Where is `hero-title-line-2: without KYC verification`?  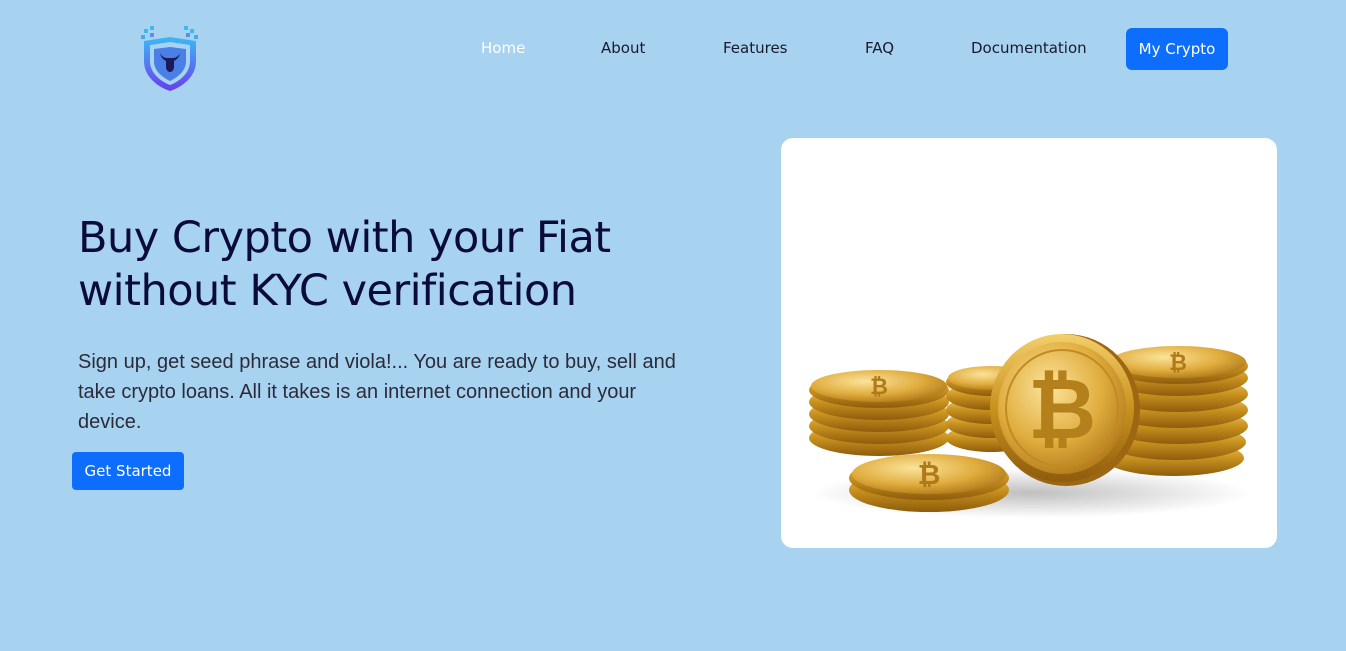
hero-title-line-2: without KYC verification is located at coordinates (327, 291).